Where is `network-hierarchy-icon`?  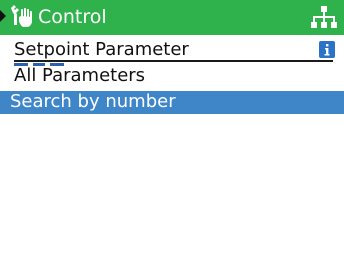
network-hierarchy-icon is located at coordinates (324, 17).